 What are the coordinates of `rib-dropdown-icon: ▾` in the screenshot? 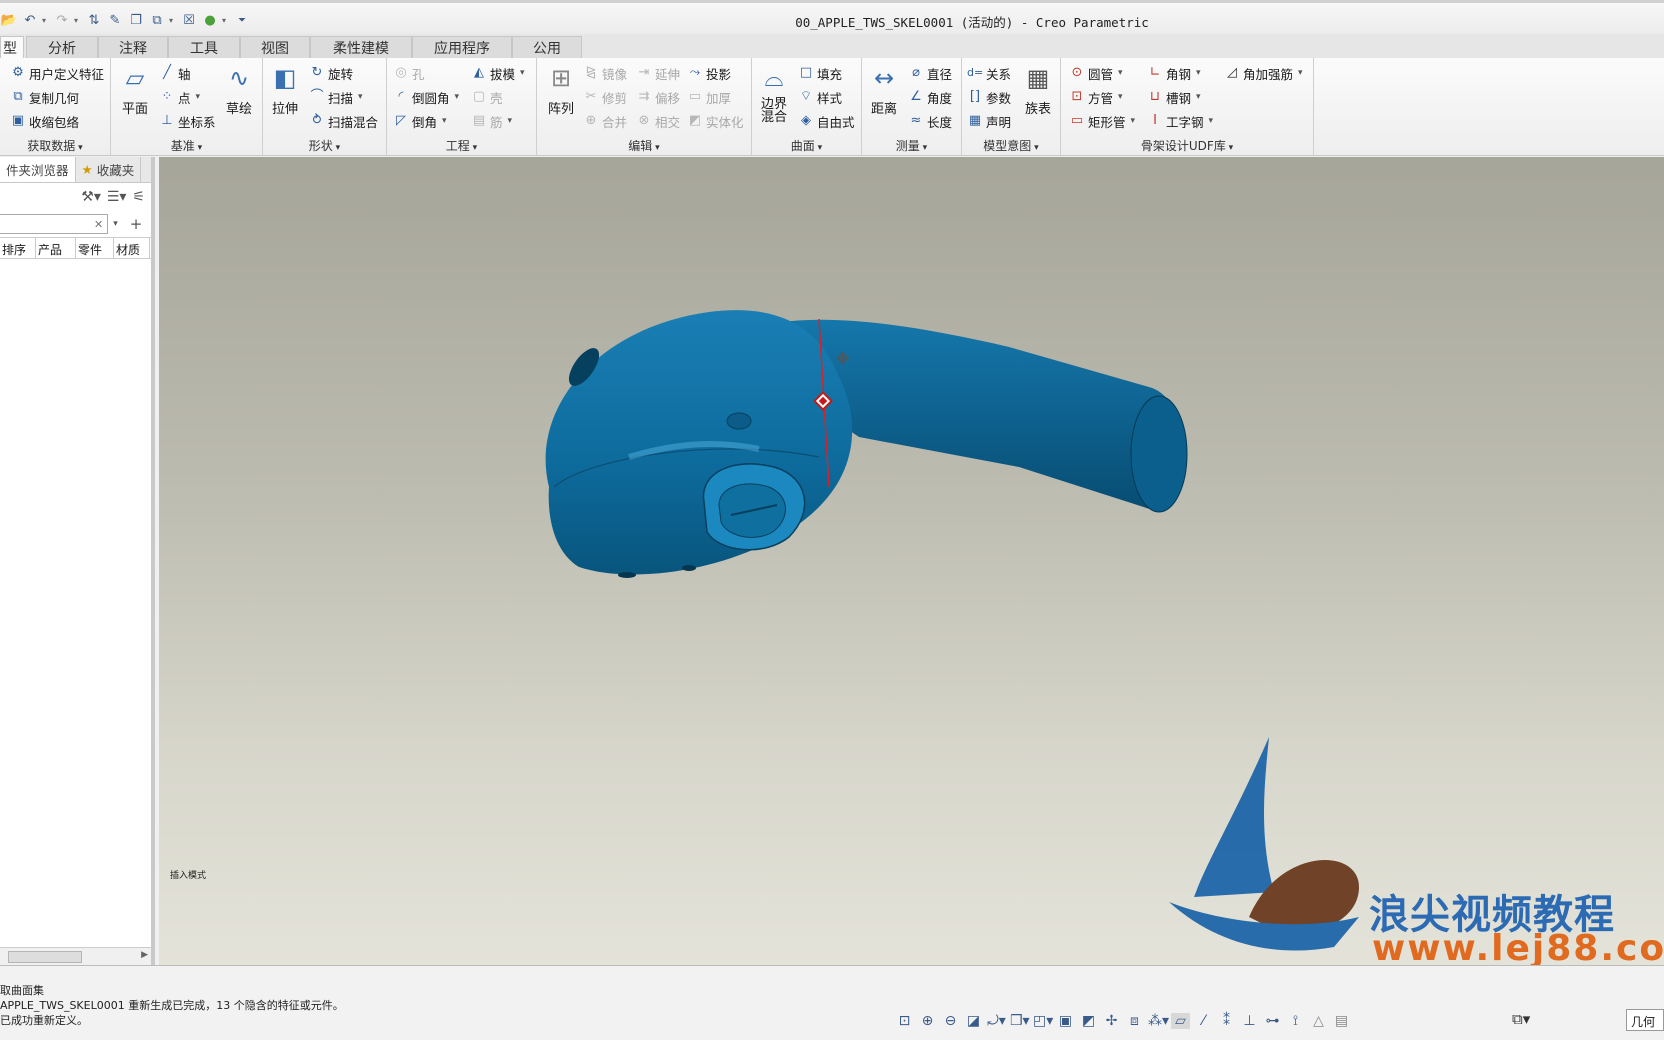 It's located at (510, 121).